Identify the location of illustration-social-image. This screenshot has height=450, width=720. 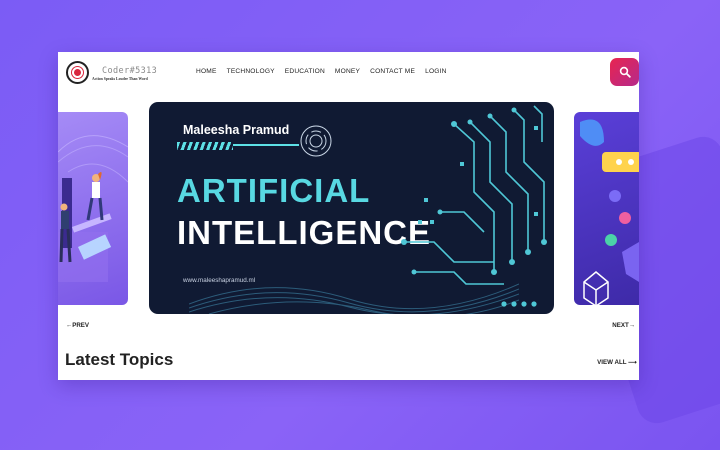
(609, 212).